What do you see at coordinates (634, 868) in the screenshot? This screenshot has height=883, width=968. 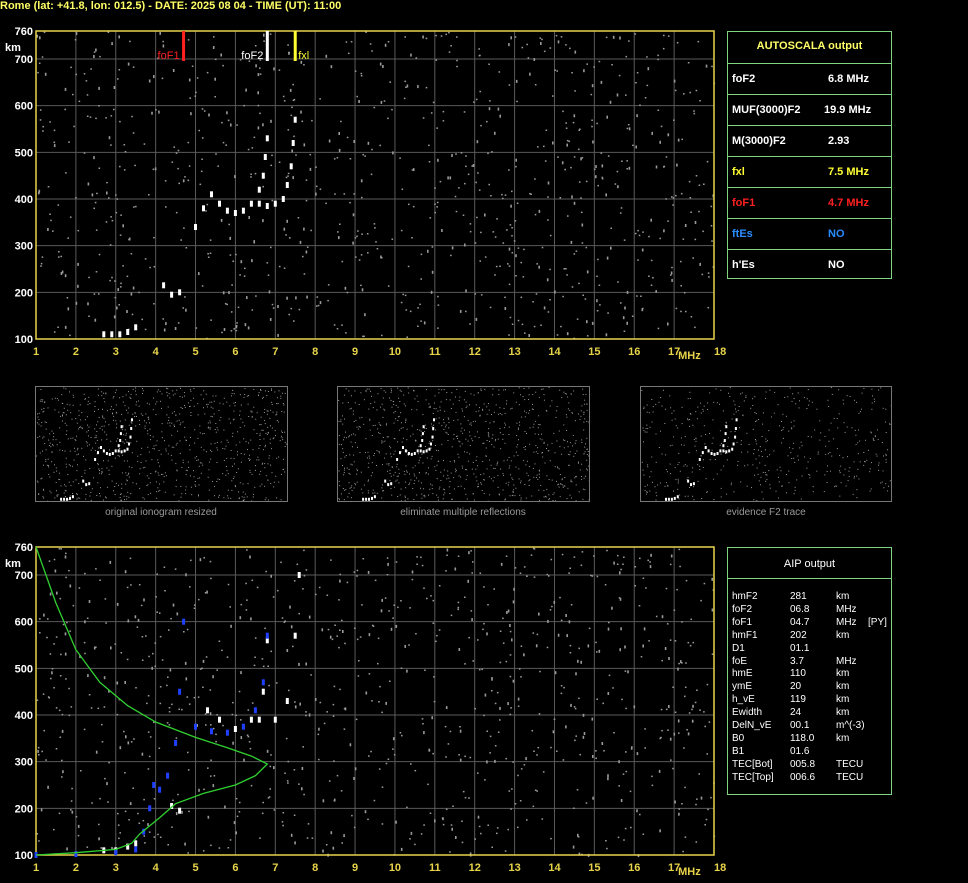 I see `x-tick-label: 16` at bounding box center [634, 868].